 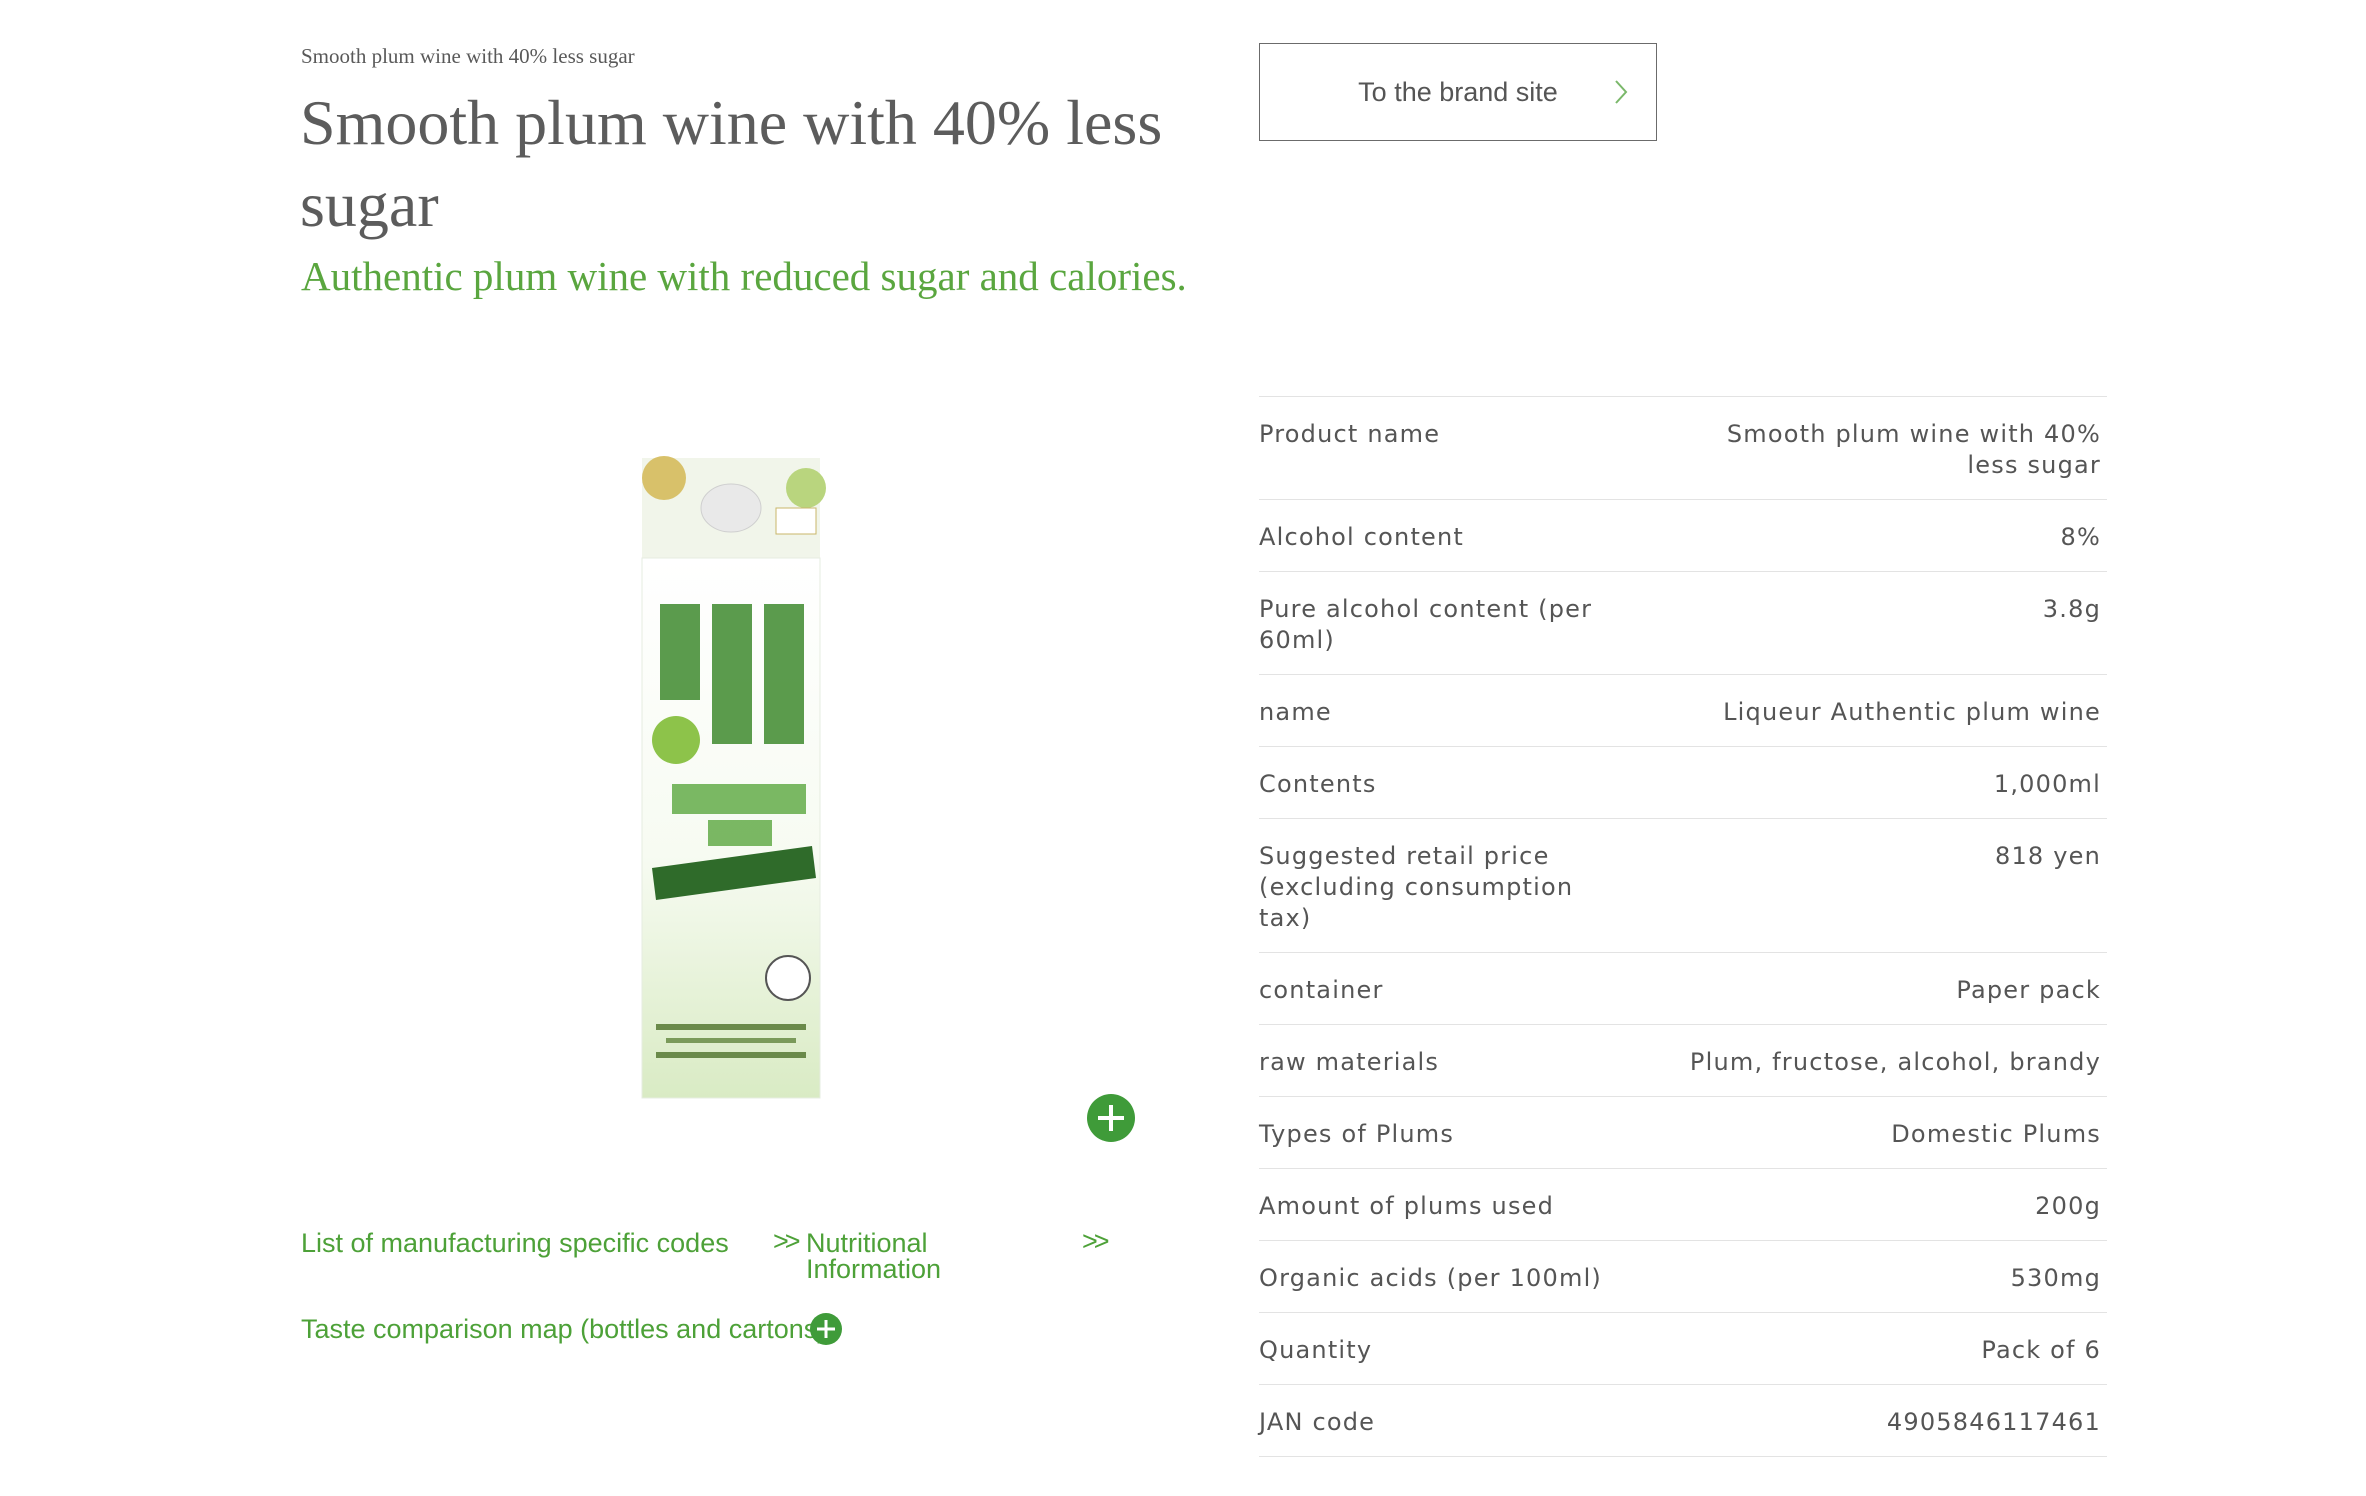 What do you see at coordinates (1895, 1062) in the screenshot?
I see `spec-value: Plum, fructose, alcohol, brandy` at bounding box center [1895, 1062].